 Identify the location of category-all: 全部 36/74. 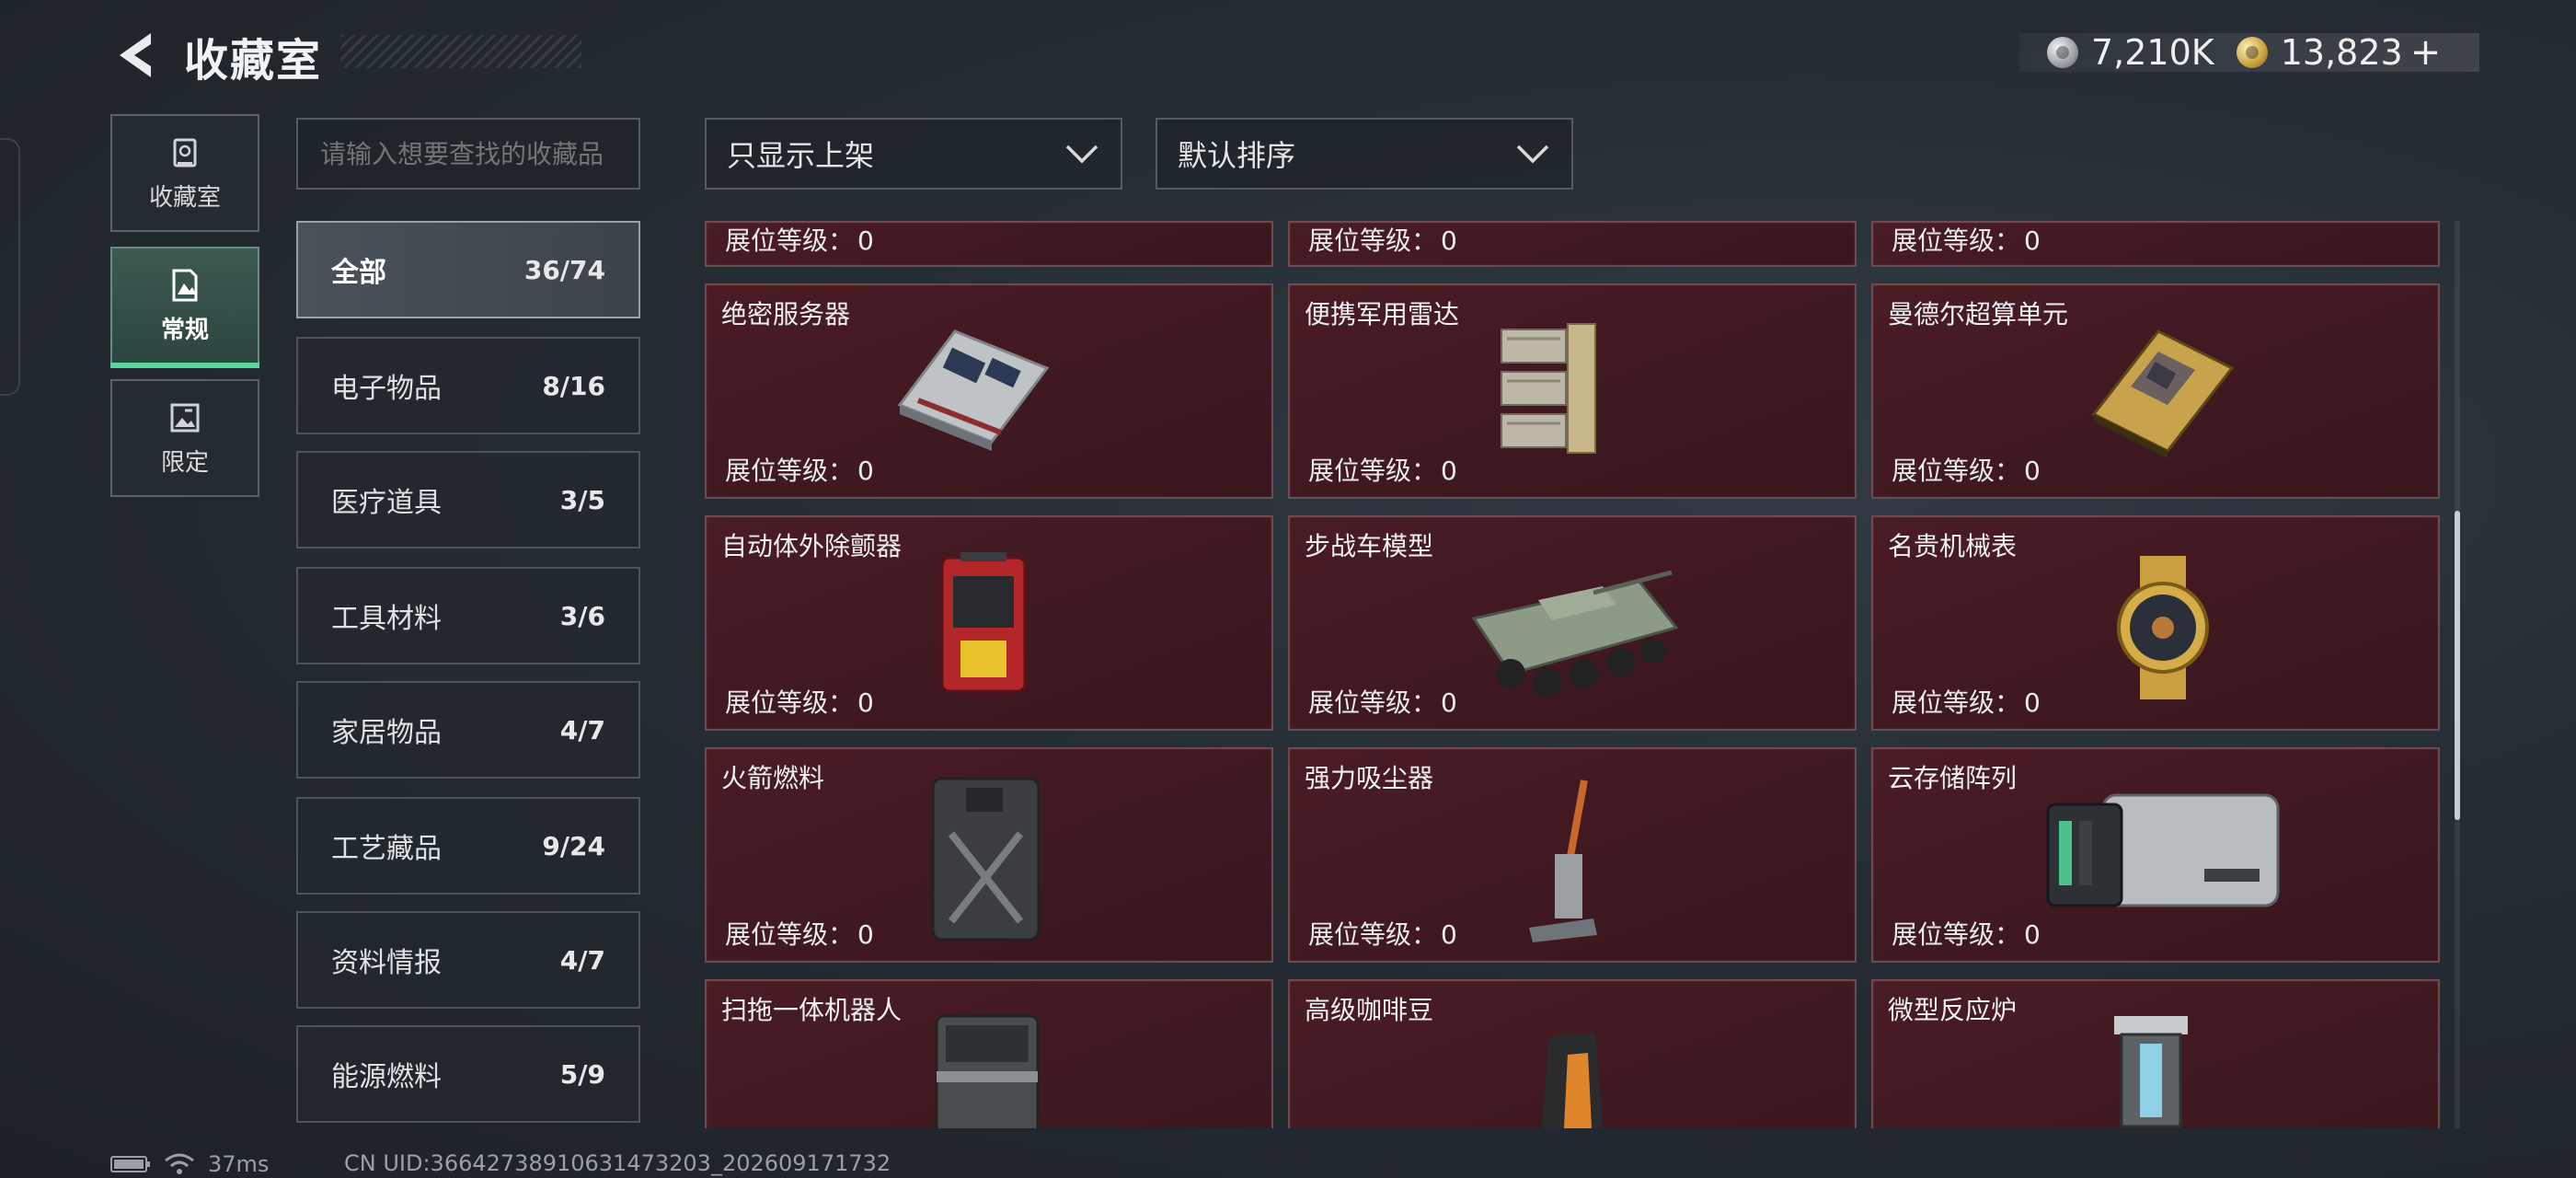
(468, 269).